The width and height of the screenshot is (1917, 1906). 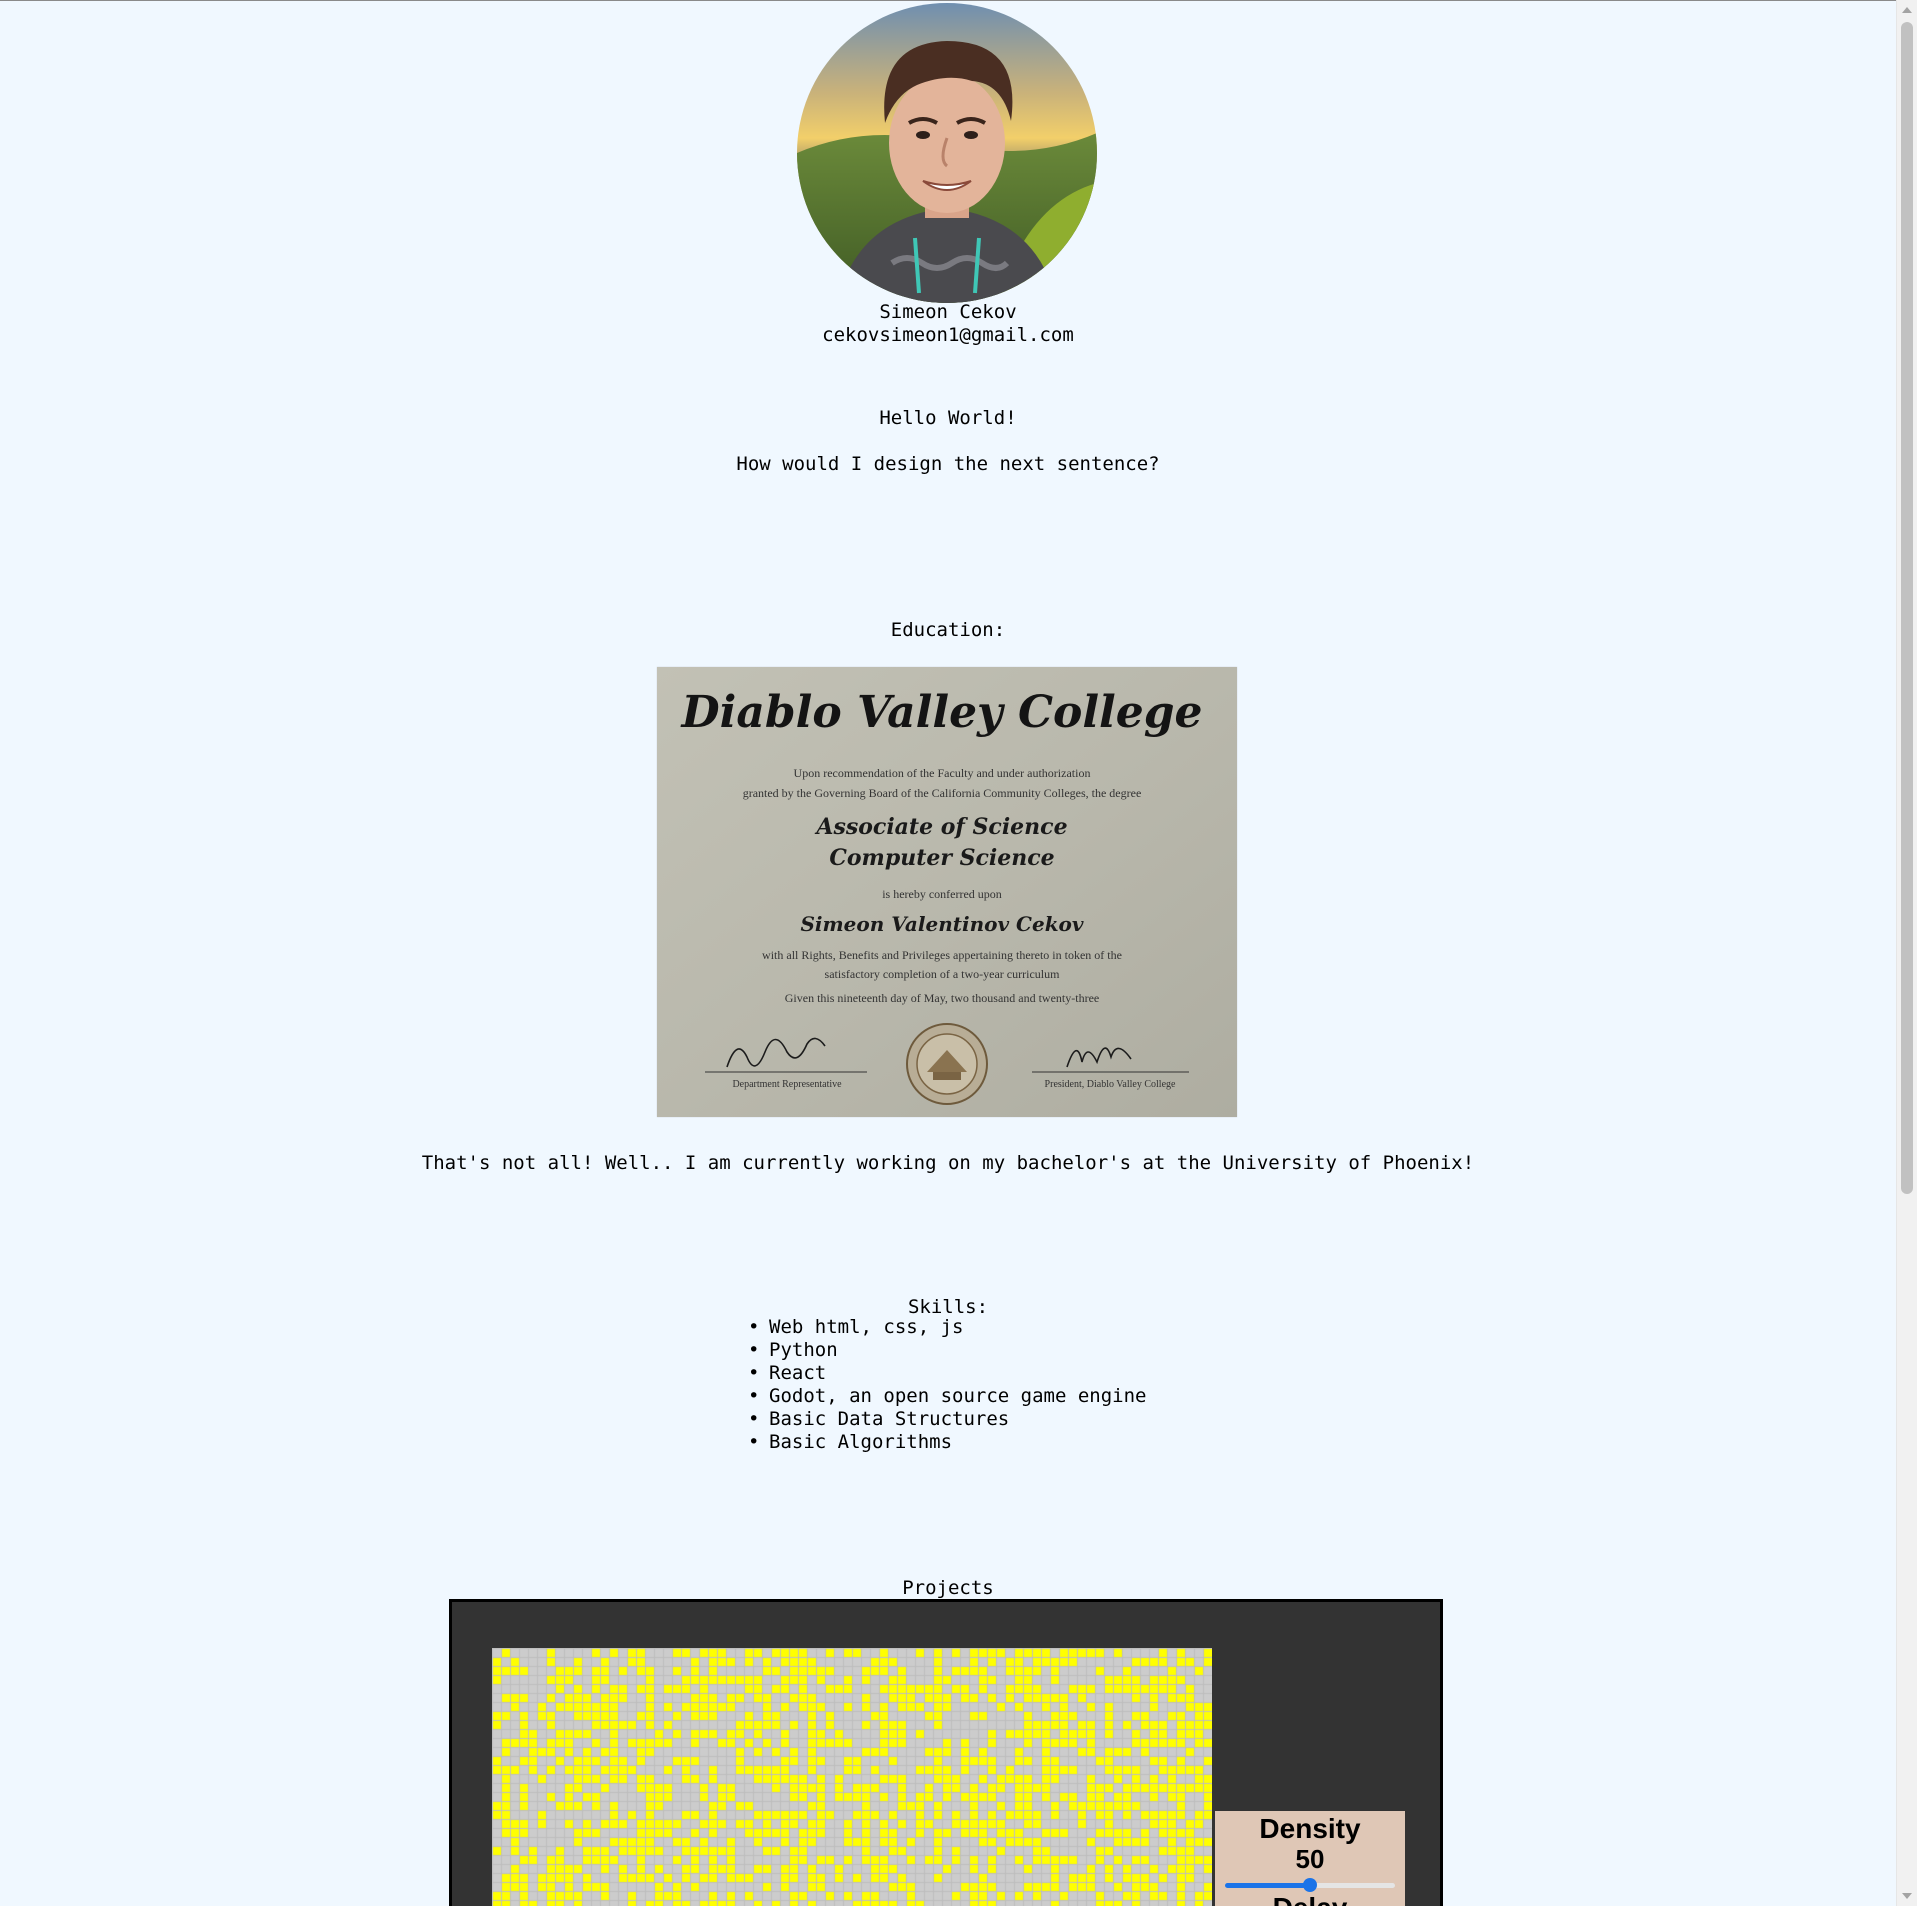 What do you see at coordinates (1110, 1084) in the screenshot?
I see `diploma-sig-right-title: President, Diablo Valley College` at bounding box center [1110, 1084].